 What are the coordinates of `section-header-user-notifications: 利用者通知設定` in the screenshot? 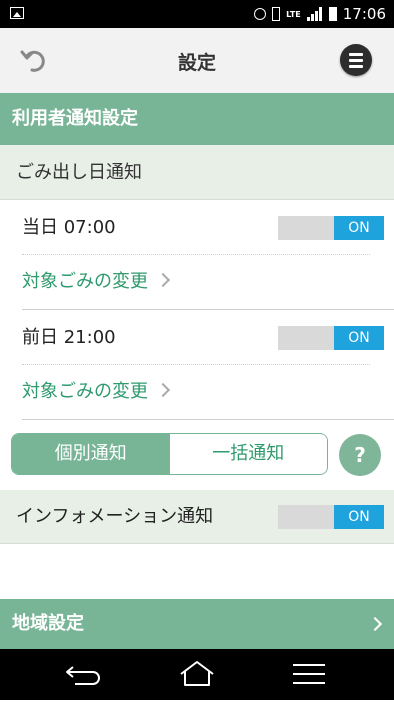 It's located at (197, 119).